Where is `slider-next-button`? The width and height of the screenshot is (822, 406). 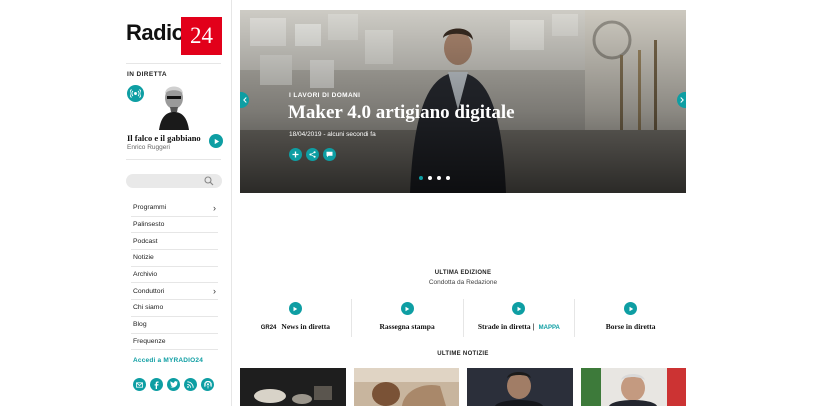 slider-next-button is located at coordinates (681, 100).